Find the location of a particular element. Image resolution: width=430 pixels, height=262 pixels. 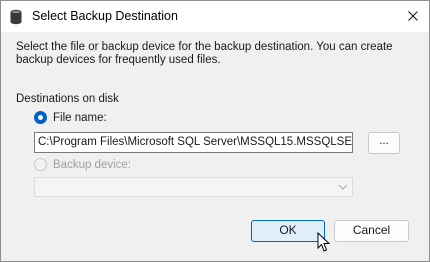

close-icon is located at coordinates (413, 16).